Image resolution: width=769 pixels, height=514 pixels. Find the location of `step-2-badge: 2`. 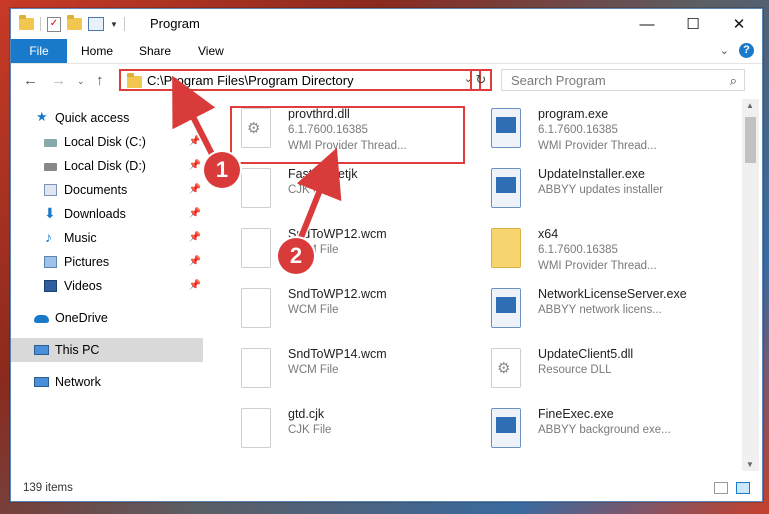

step-2-badge: 2 is located at coordinates (296, 256).